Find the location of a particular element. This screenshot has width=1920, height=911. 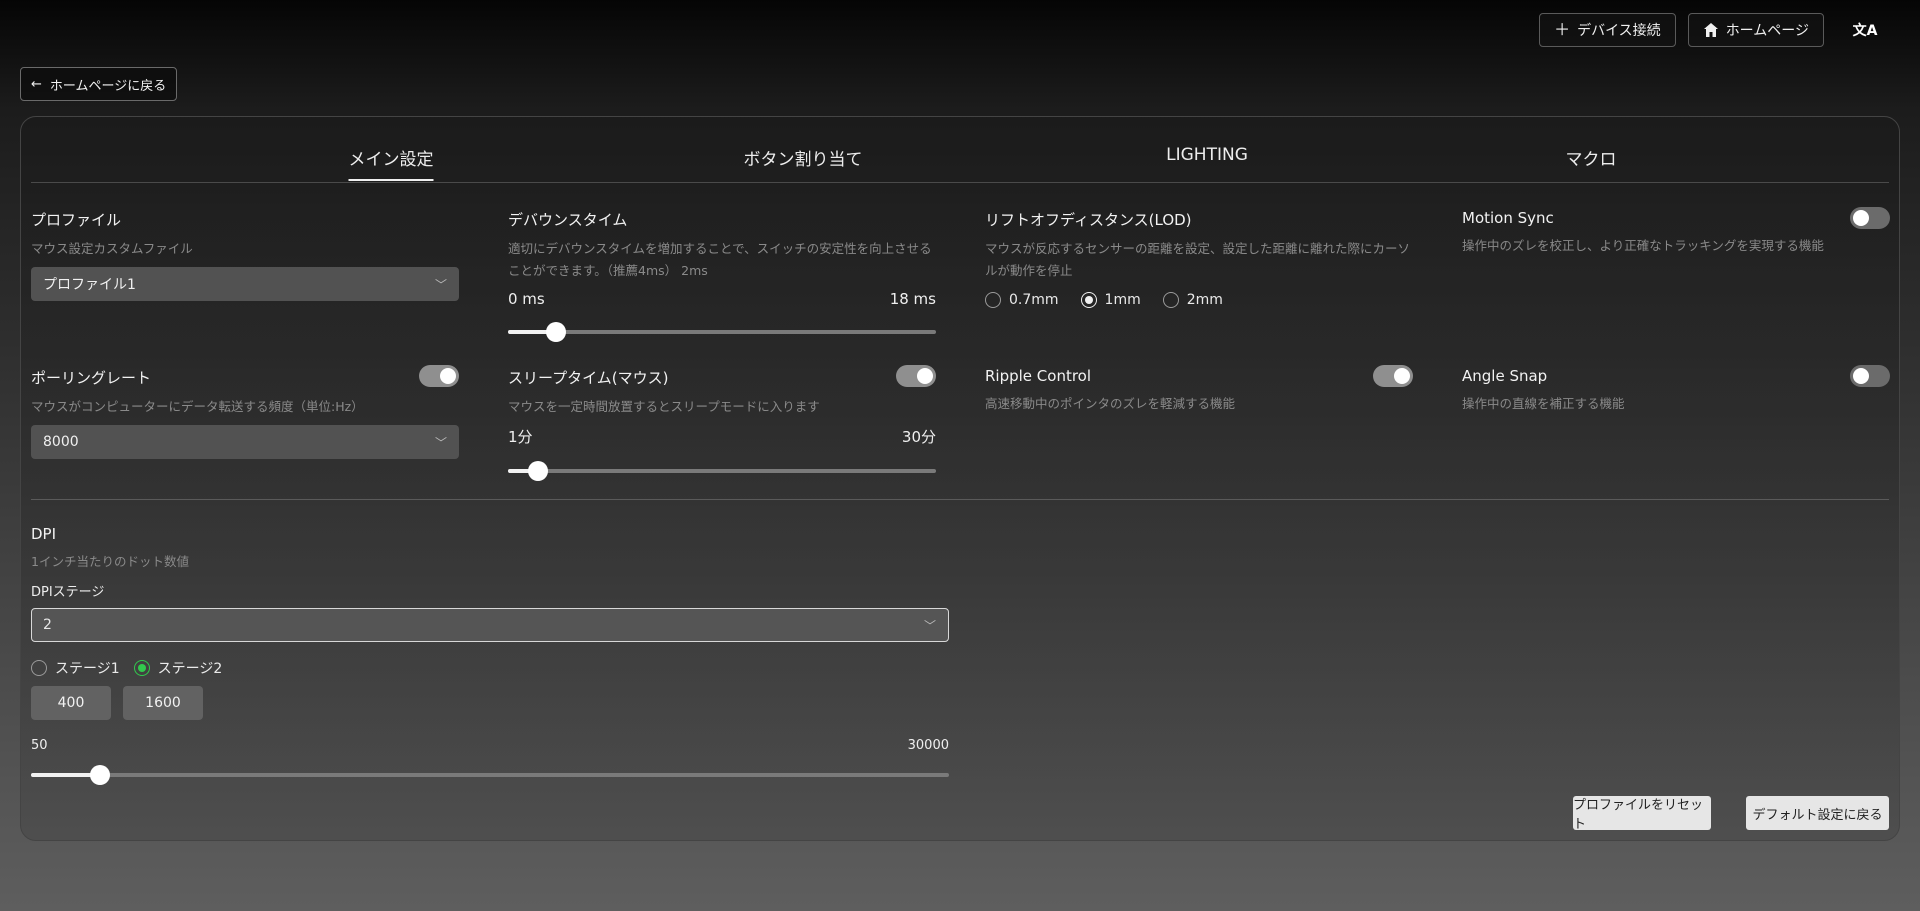

section-divider is located at coordinates (960, 499).